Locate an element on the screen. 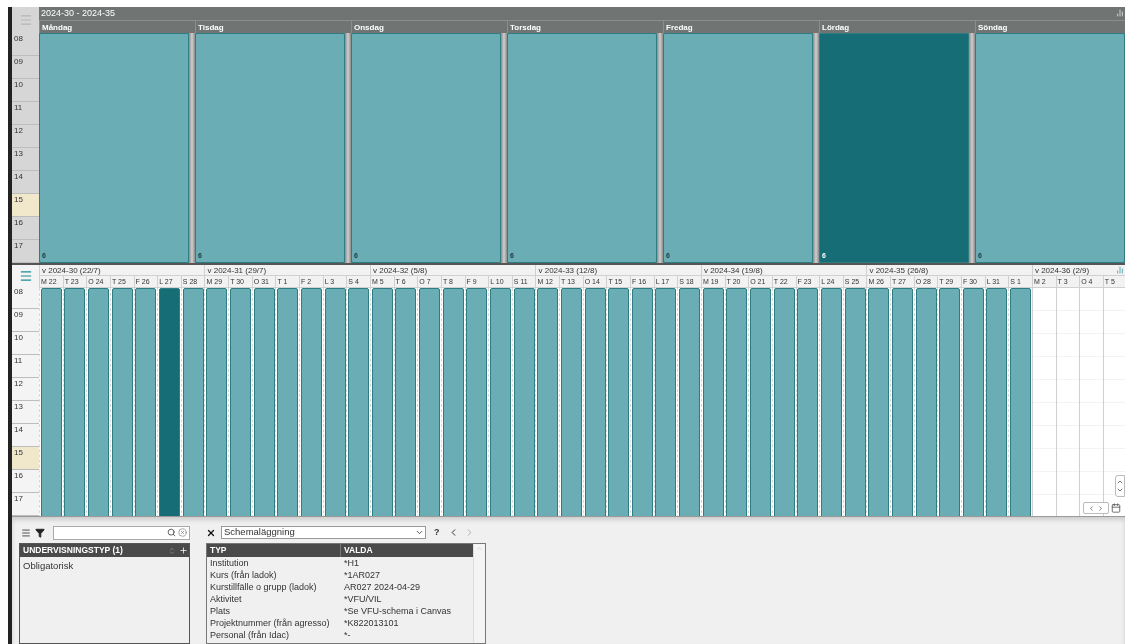 The height and width of the screenshot is (644, 1125). week-header: v 2024-36 (2/9) is located at coordinates (1078, 270).